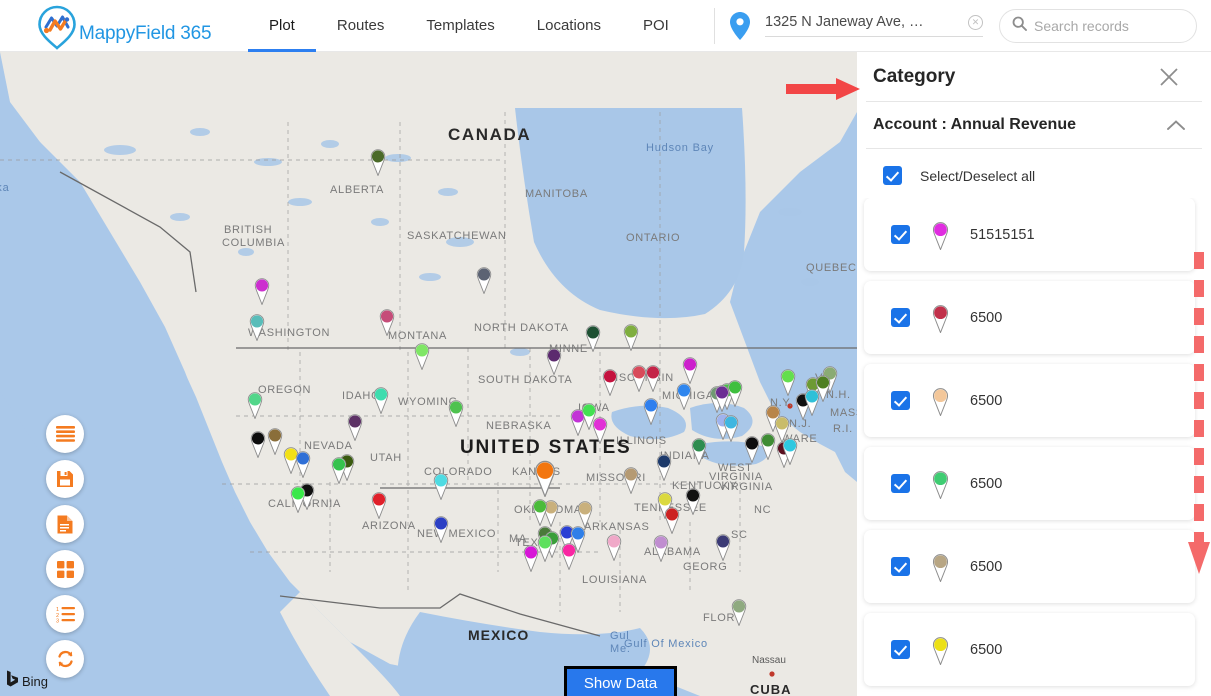 Image resolution: width=1211 pixels, height=696 pixels. Describe the element at coordinates (27, 681) in the screenshot. I see `bing-attribution: Bing` at that location.